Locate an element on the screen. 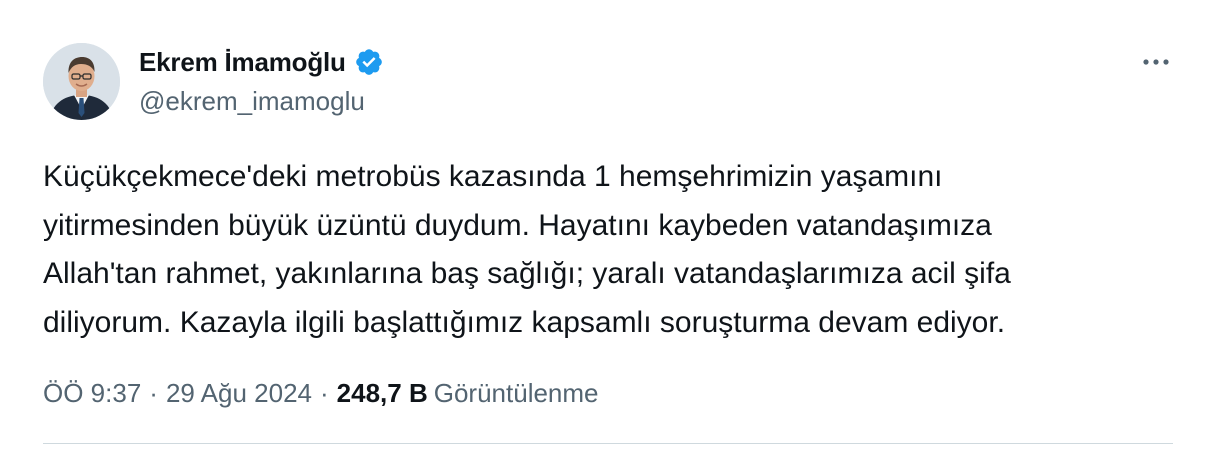  views-count: 248,7 B is located at coordinates (382, 392).